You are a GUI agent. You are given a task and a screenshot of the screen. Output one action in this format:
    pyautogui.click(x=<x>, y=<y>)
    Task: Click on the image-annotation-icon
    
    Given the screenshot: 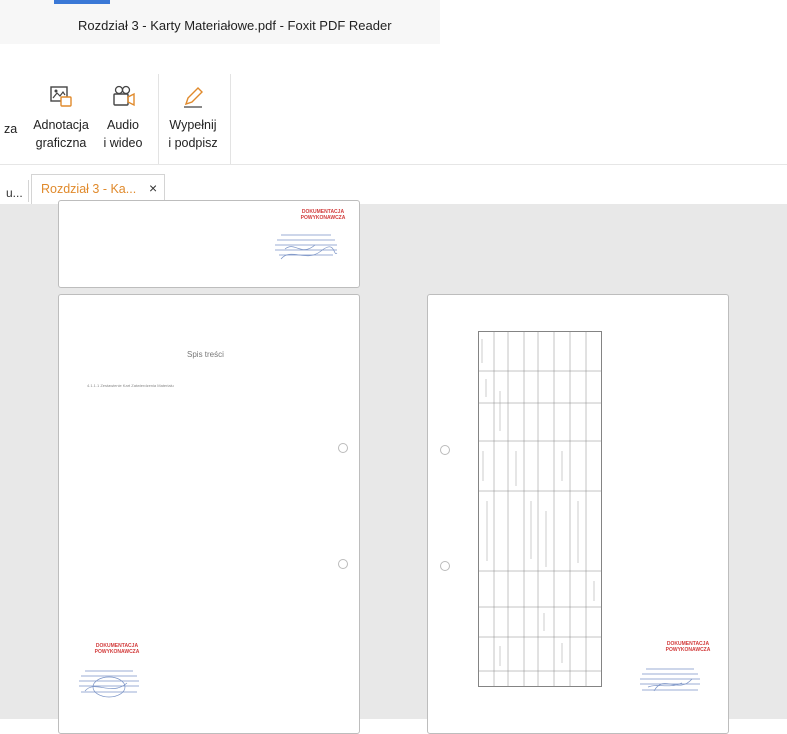 What is the action you would take?
    pyautogui.click(x=61, y=96)
    